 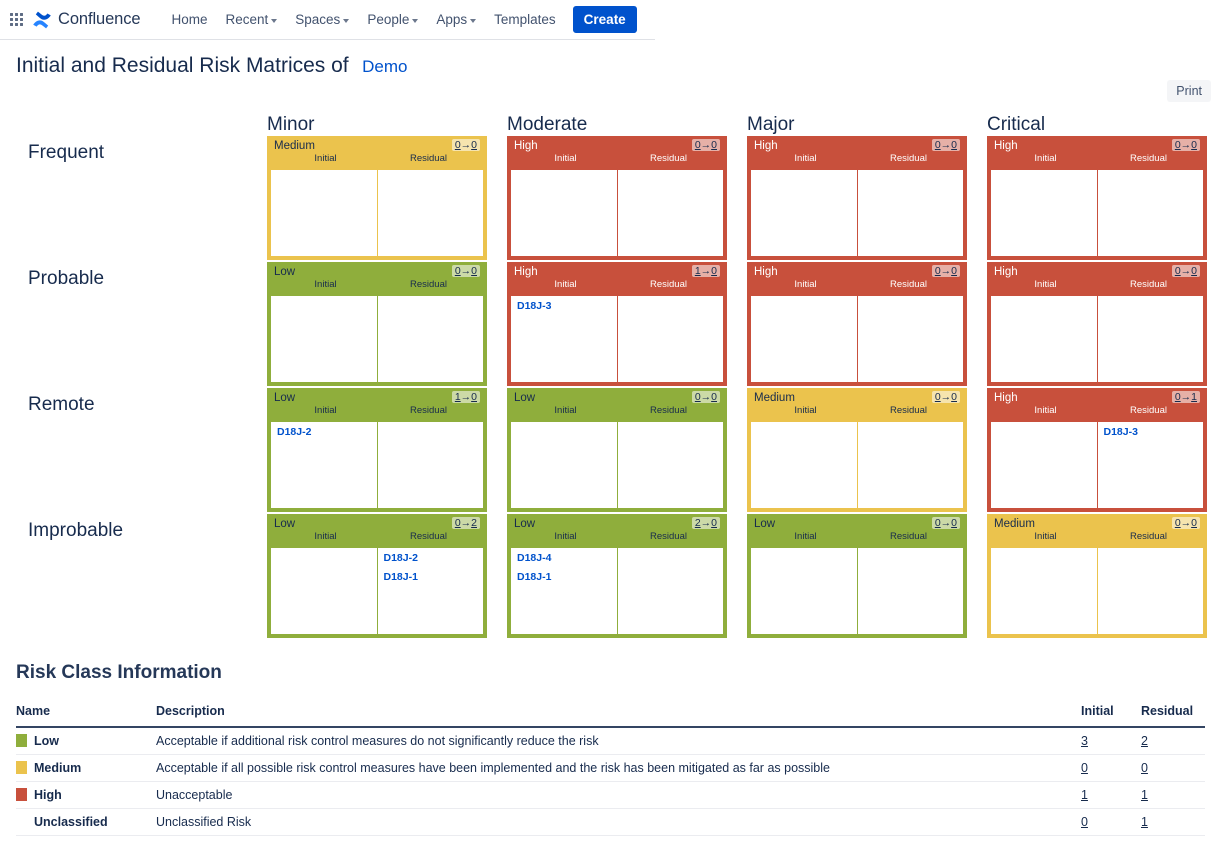 What do you see at coordinates (1097, 531) in the screenshot?
I see `cell-header: Medium 0→0 Initial Residual` at bounding box center [1097, 531].